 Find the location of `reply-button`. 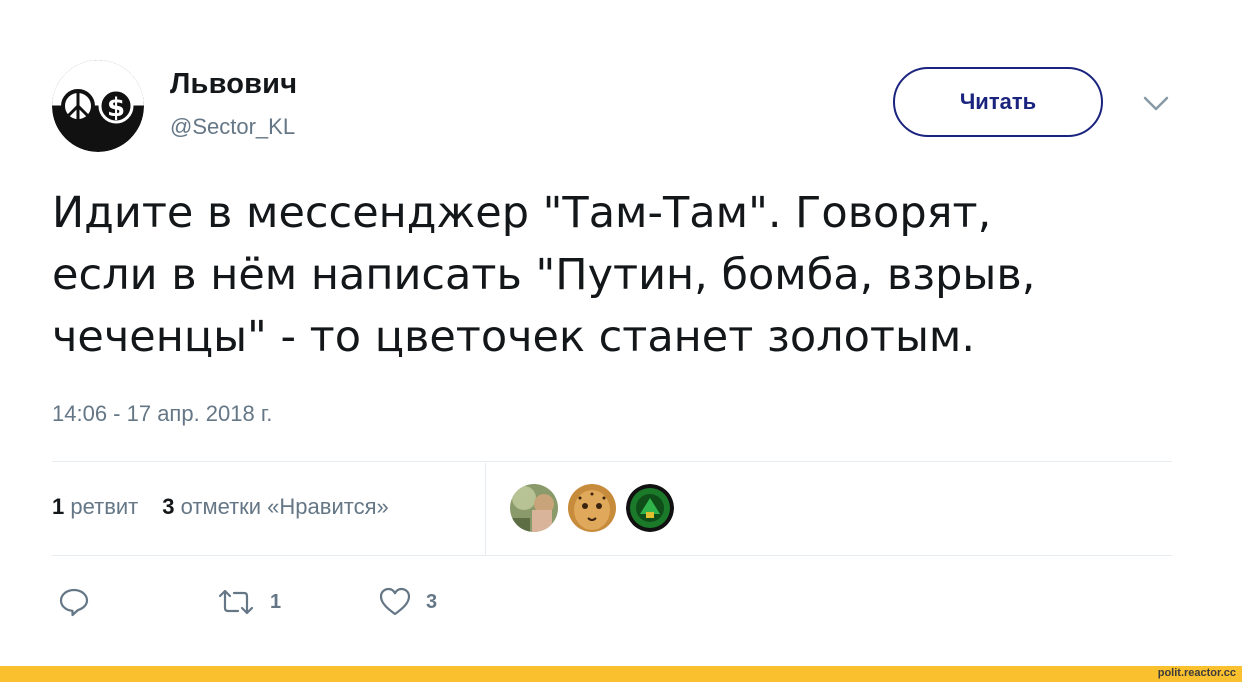

reply-button is located at coordinates (137, 602).